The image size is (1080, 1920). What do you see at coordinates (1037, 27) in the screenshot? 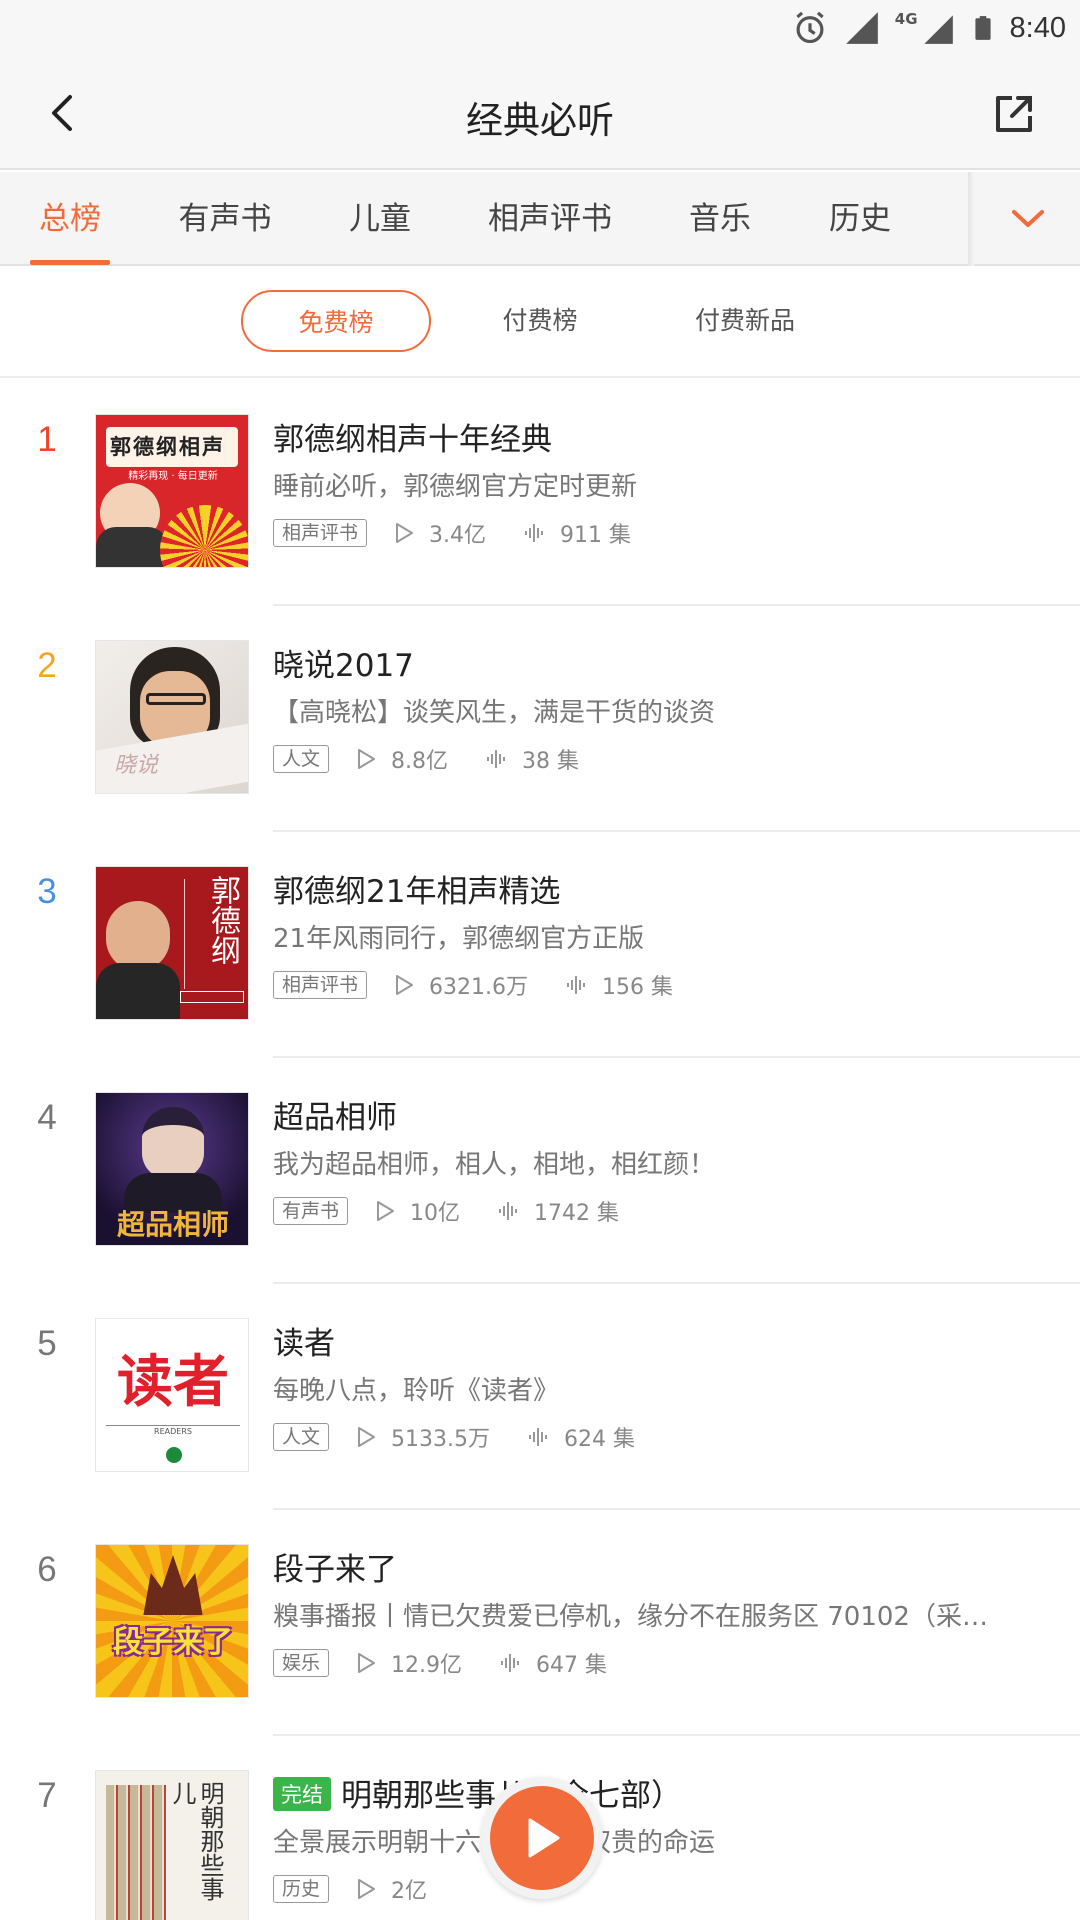
I see `clock: 8:40` at bounding box center [1037, 27].